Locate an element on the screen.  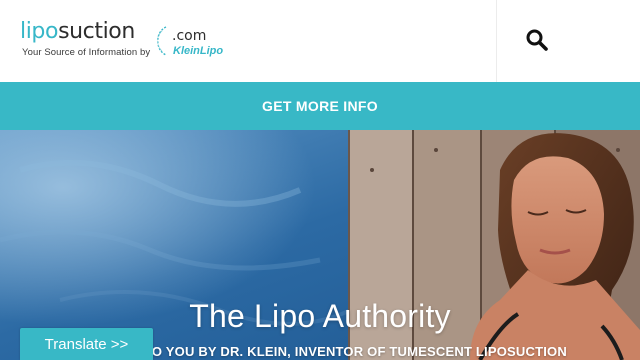
cta-label: GET MORE INFO is located at coordinates (320, 106).